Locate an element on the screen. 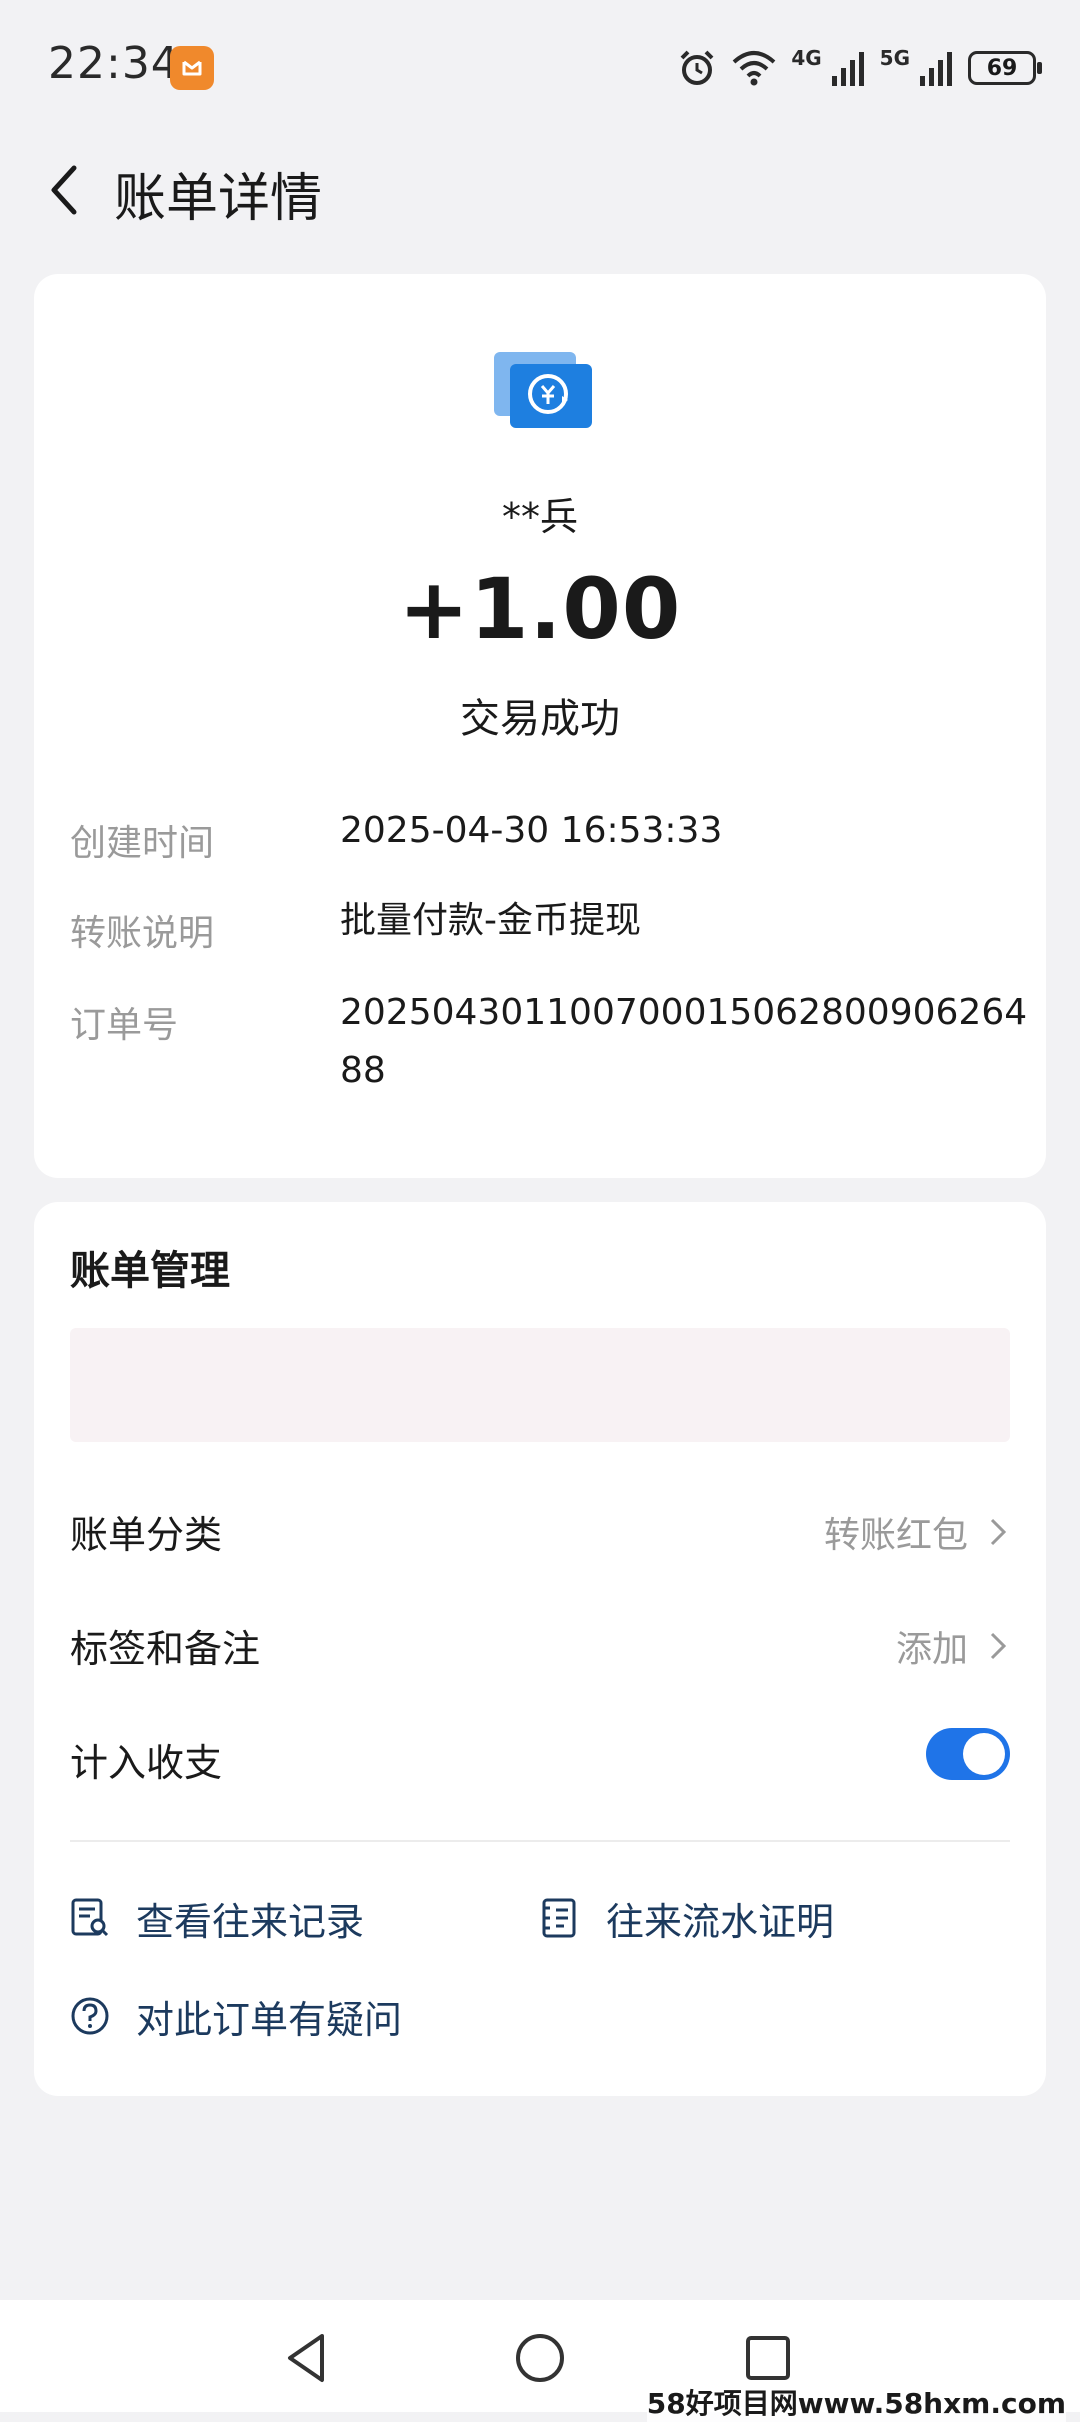 The image size is (1080, 2422). net-4g-label: 4G is located at coordinates (806, 58).